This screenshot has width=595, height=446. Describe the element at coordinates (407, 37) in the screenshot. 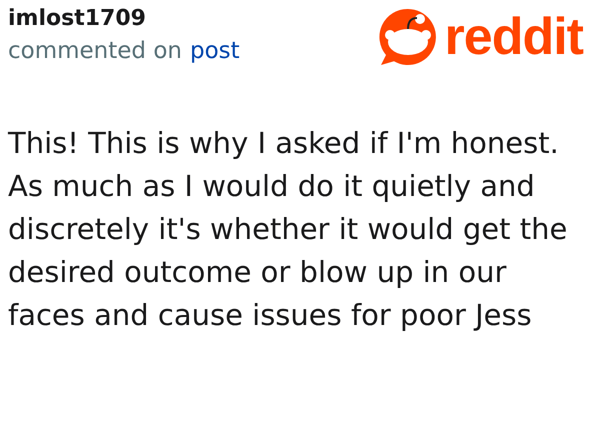

I see `logo-icon` at that location.